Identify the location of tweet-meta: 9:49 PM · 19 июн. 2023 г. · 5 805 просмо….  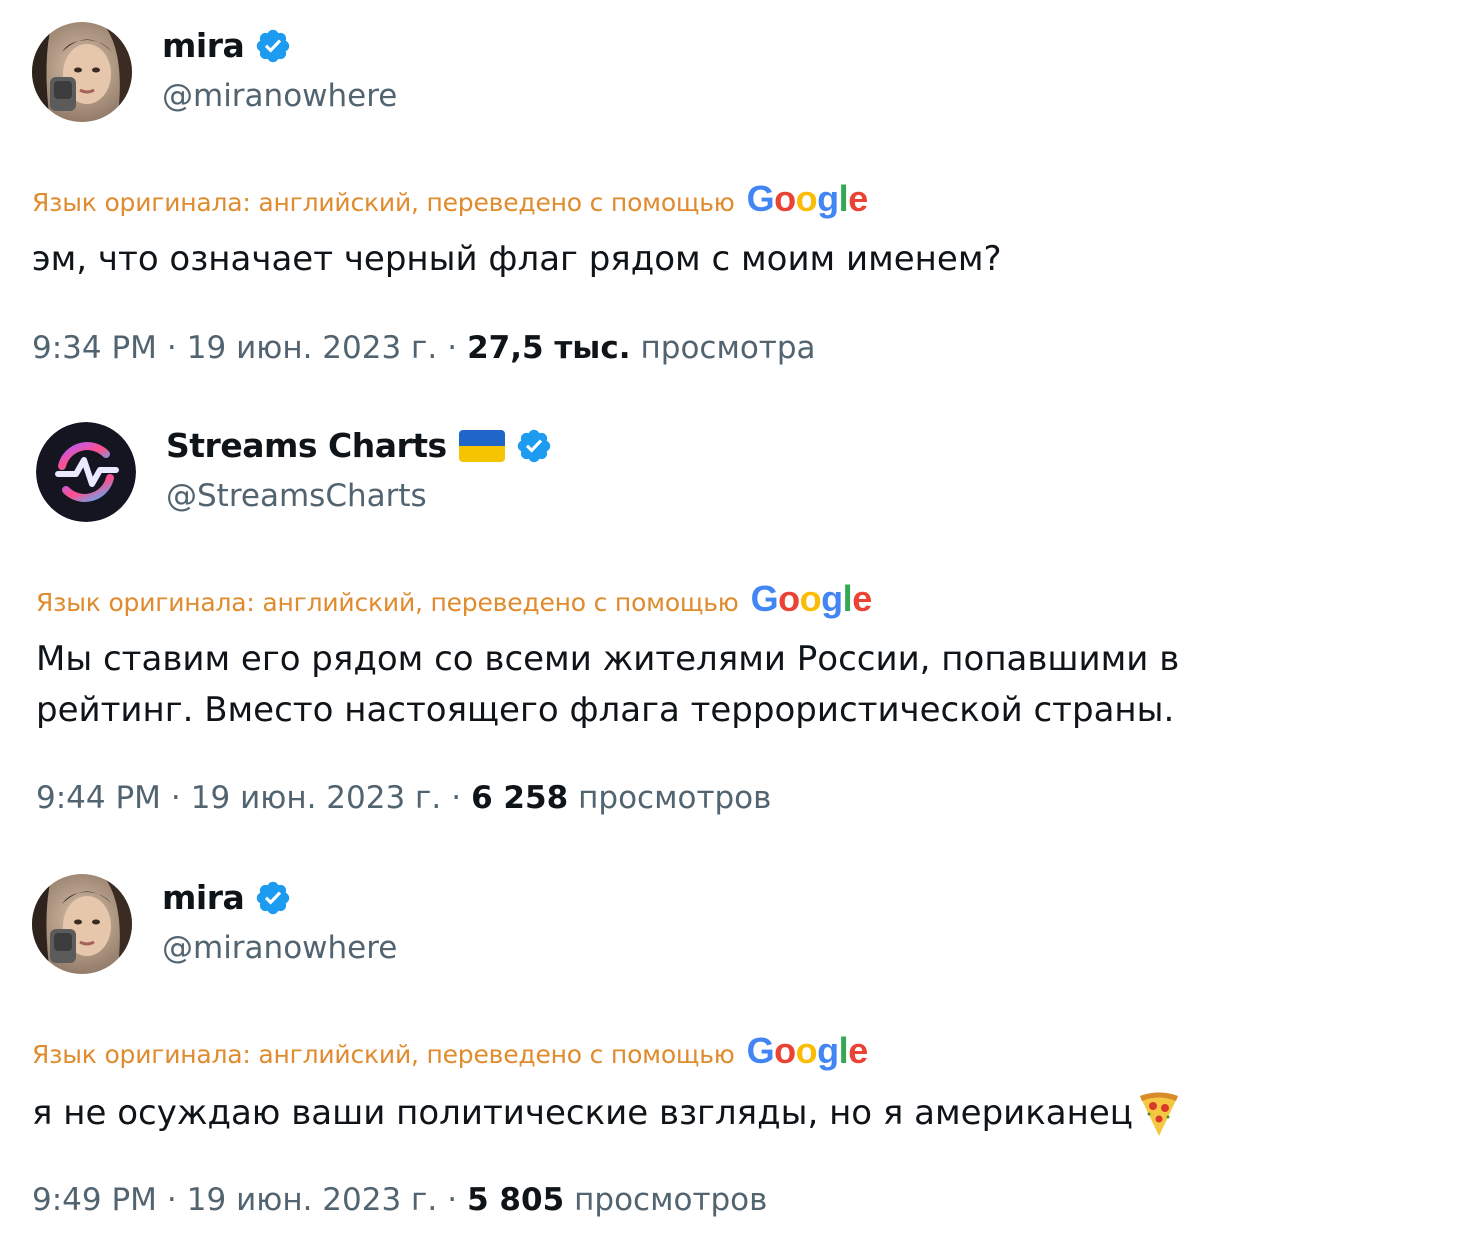
(399, 1200).